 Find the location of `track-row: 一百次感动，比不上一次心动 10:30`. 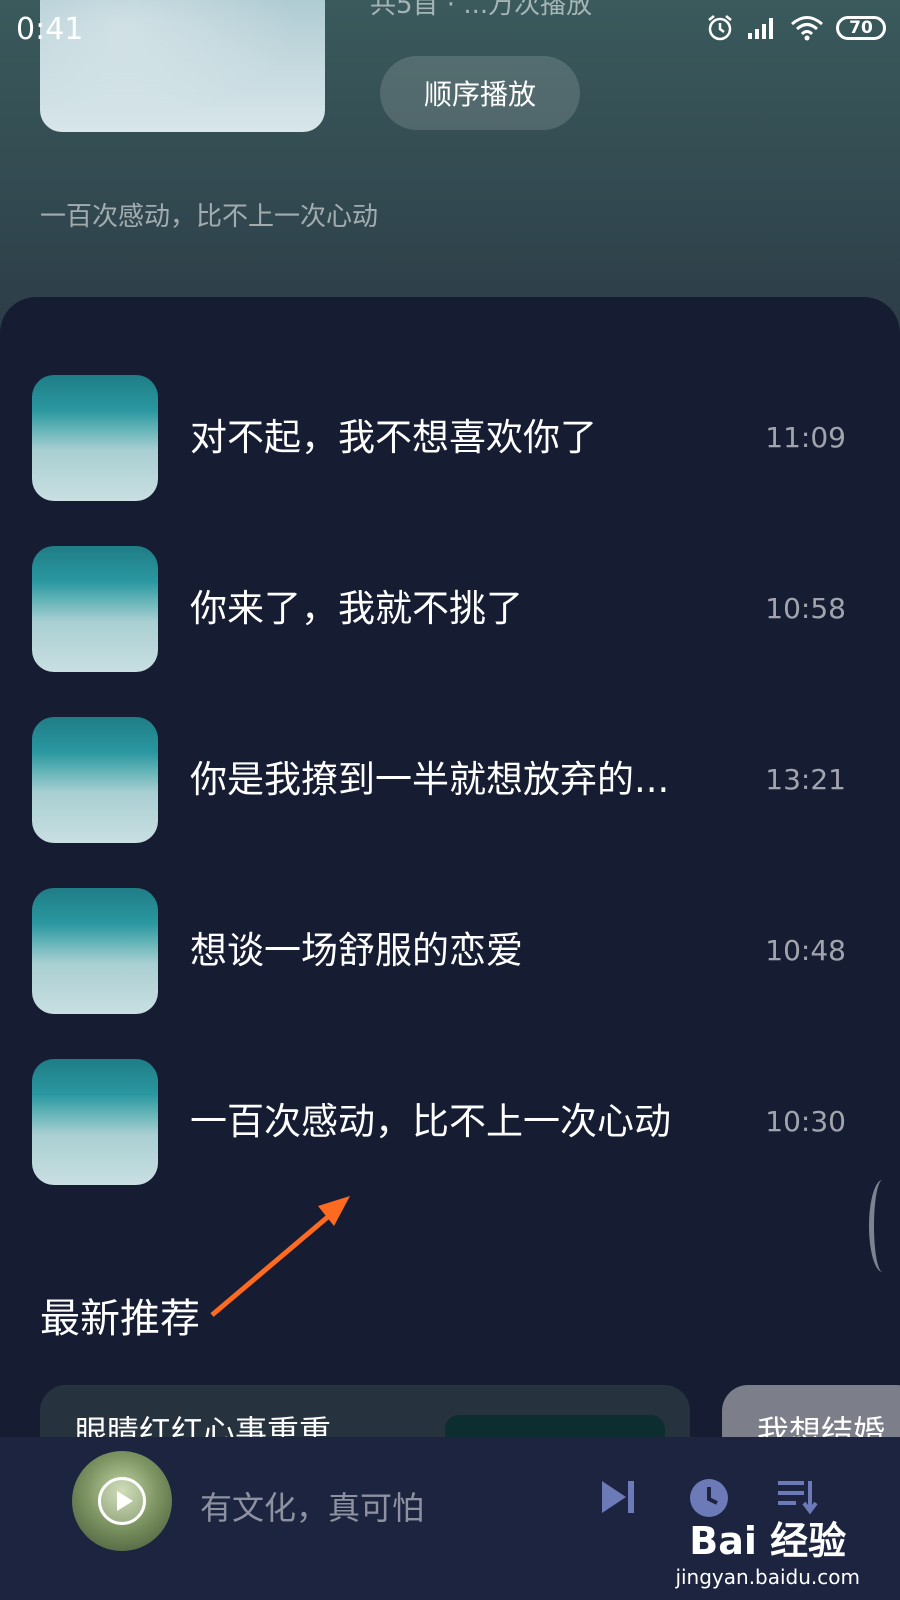

track-row: 一百次感动，比不上一次心动 10:30 is located at coordinates (450, 1122).